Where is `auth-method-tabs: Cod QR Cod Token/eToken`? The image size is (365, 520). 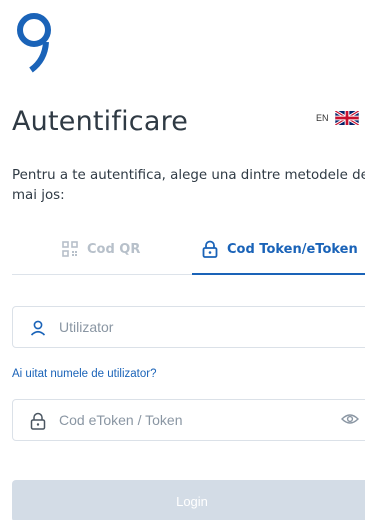 auth-method-tabs: Cod QR Cod Token/eToken is located at coordinates (188, 250).